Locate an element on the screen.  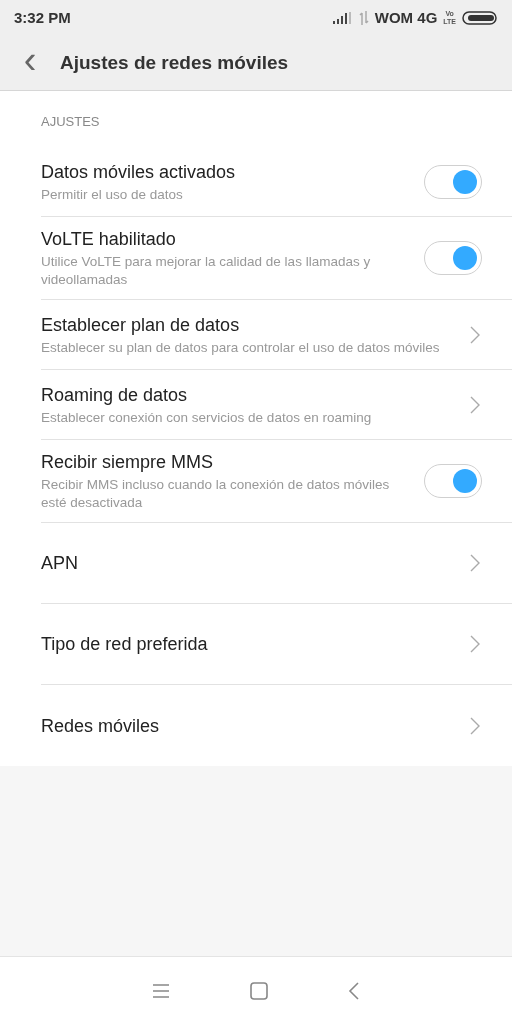
data-arrows-icon is located at coordinates (363, 18).